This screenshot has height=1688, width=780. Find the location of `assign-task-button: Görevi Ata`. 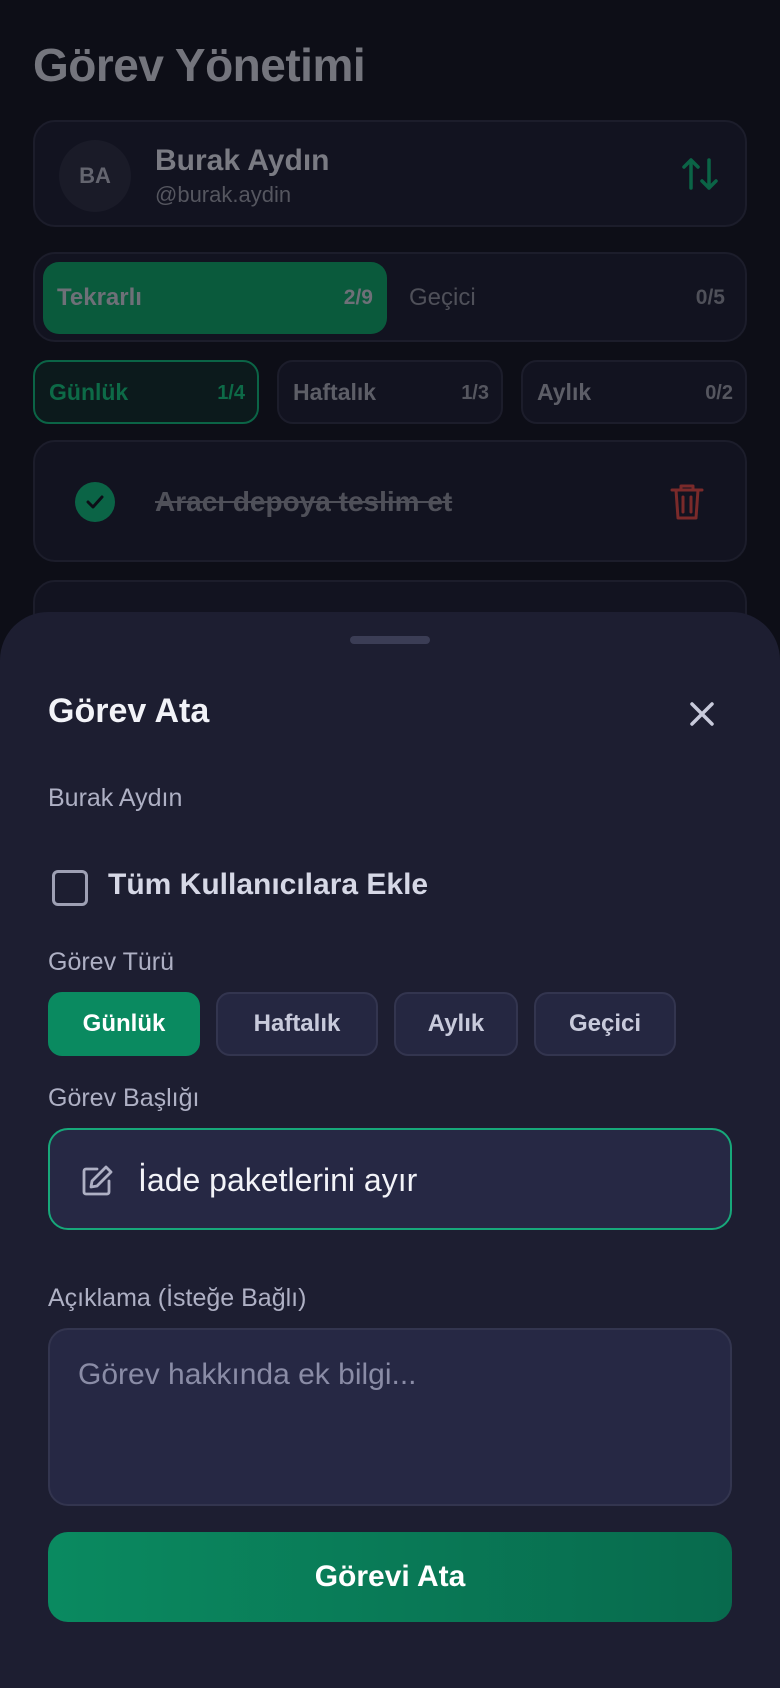

assign-task-button: Görevi Ata is located at coordinates (390, 1577).